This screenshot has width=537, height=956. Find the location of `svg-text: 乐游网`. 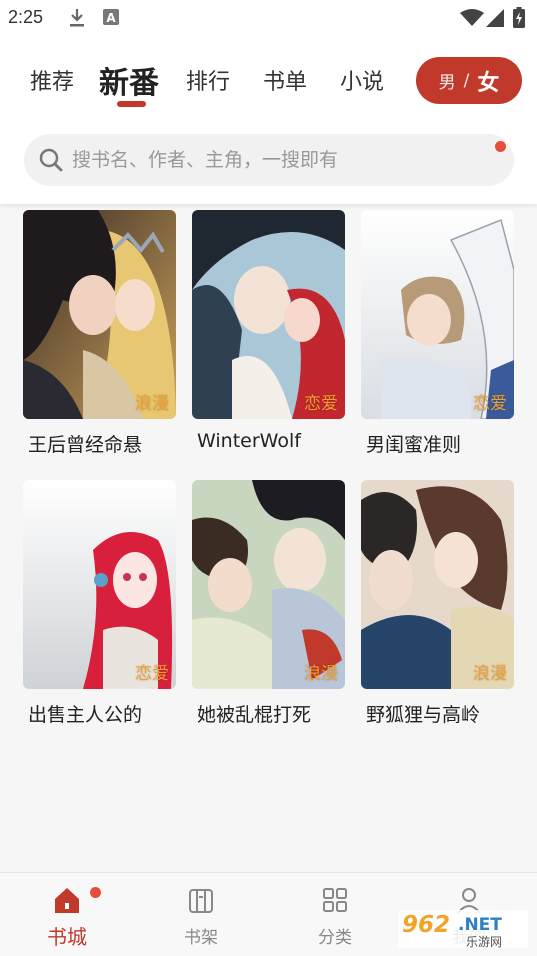

svg-text: 乐游网 is located at coordinates (484, 942).